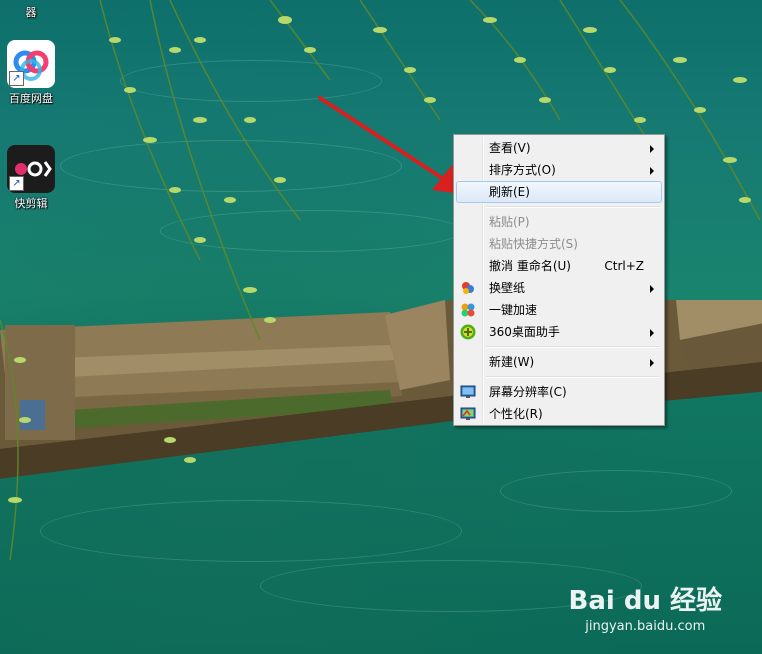 The width and height of the screenshot is (762, 654). I want to click on watermark-url: jingyan.baidu.com, so click(645, 626).